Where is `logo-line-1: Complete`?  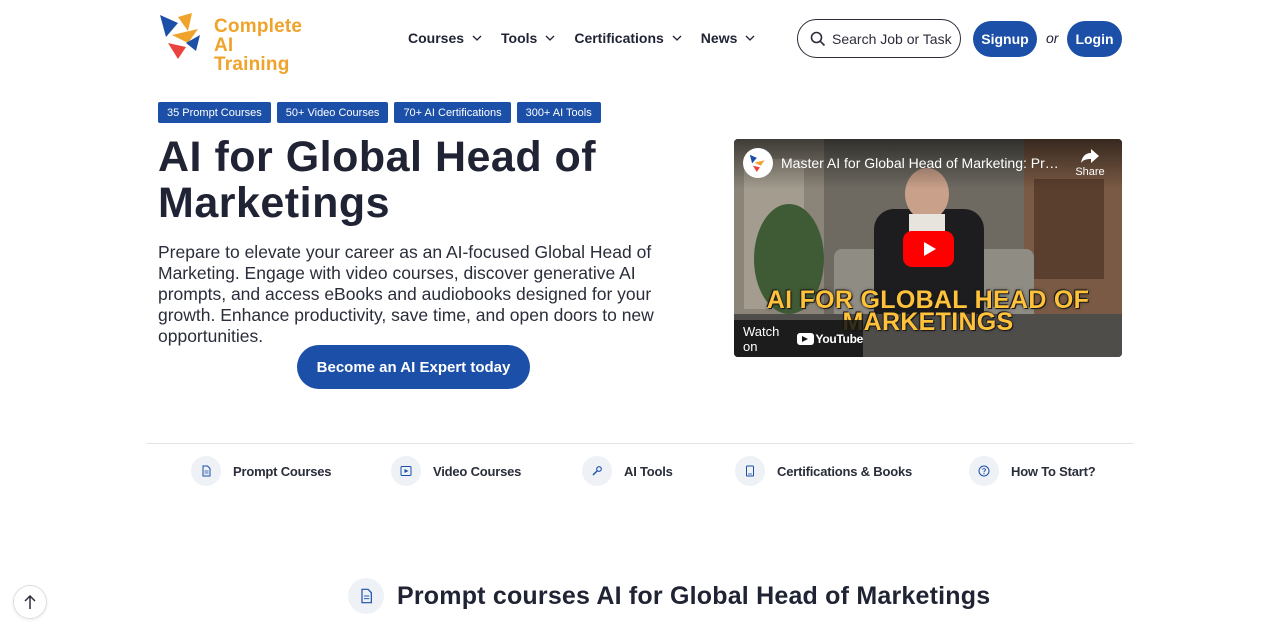 logo-line-1: Complete is located at coordinates (258, 26).